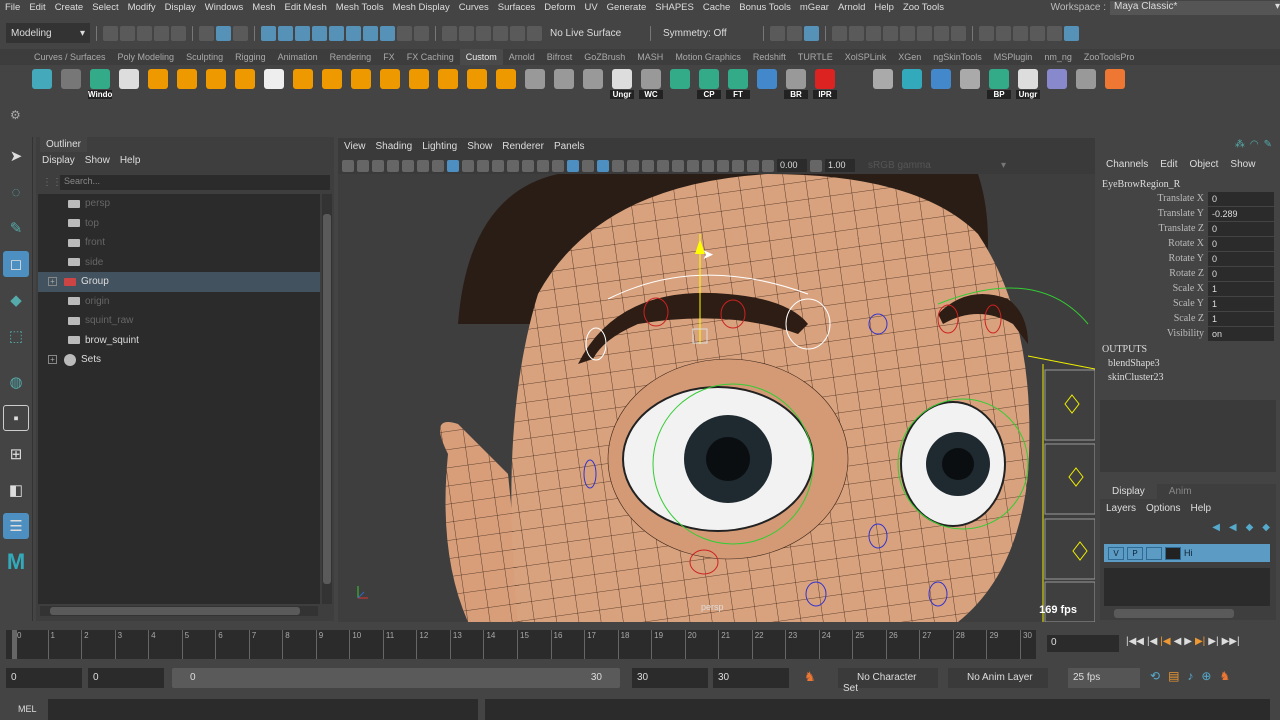  What do you see at coordinates (777, 33) in the screenshot?
I see `input-ops-icon` at bounding box center [777, 33].